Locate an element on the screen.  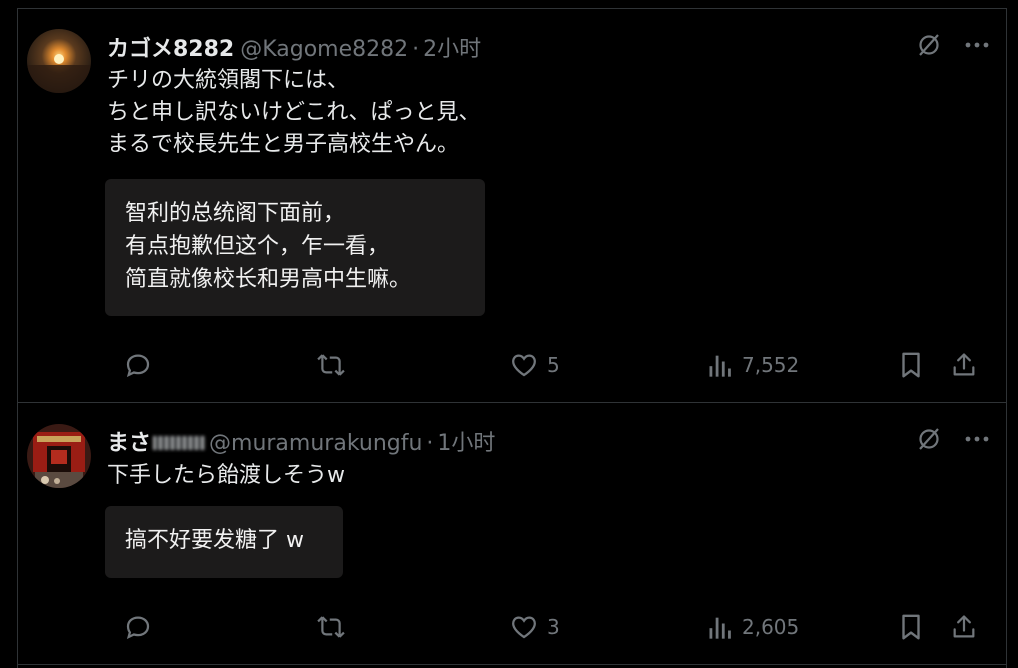
like-button: 5 is located at coordinates (534, 365).